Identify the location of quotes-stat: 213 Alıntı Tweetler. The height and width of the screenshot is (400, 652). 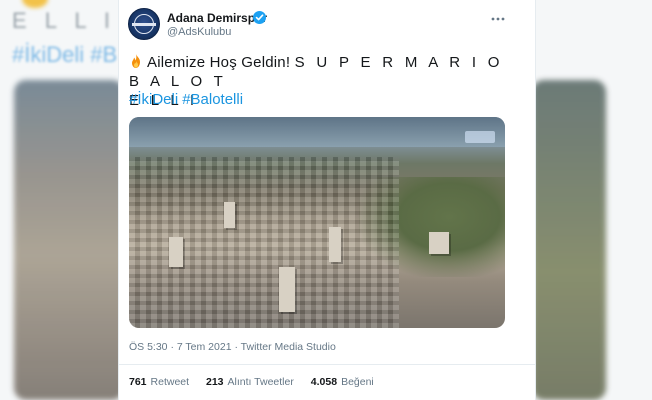
(250, 382).